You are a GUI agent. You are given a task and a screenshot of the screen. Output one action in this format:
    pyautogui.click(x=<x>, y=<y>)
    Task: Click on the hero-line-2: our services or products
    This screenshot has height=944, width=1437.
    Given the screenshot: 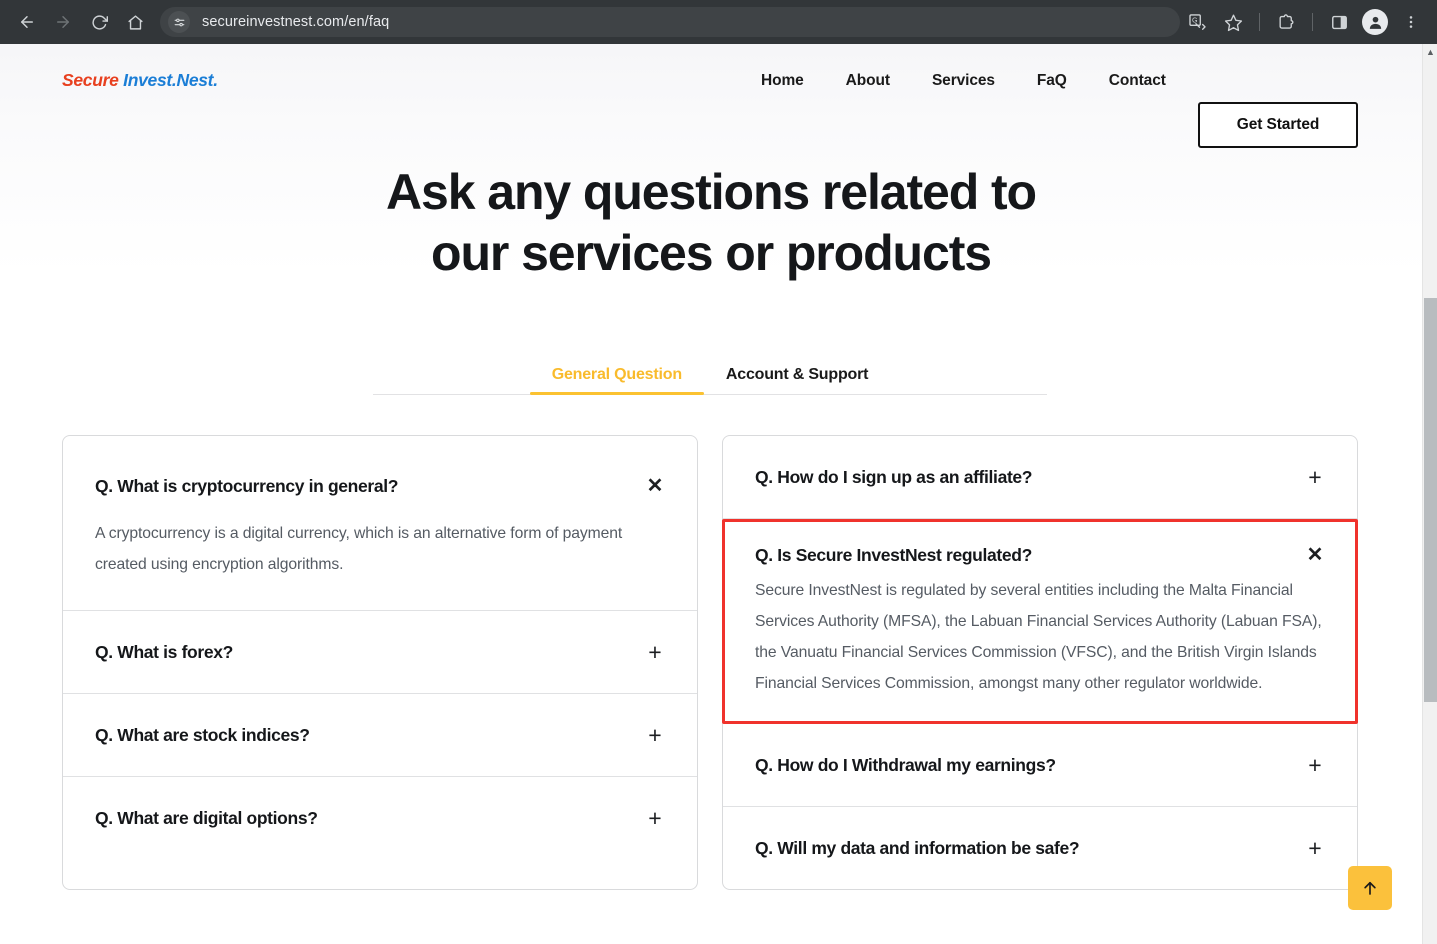 What is the action you would take?
    pyautogui.click(x=711, y=253)
    